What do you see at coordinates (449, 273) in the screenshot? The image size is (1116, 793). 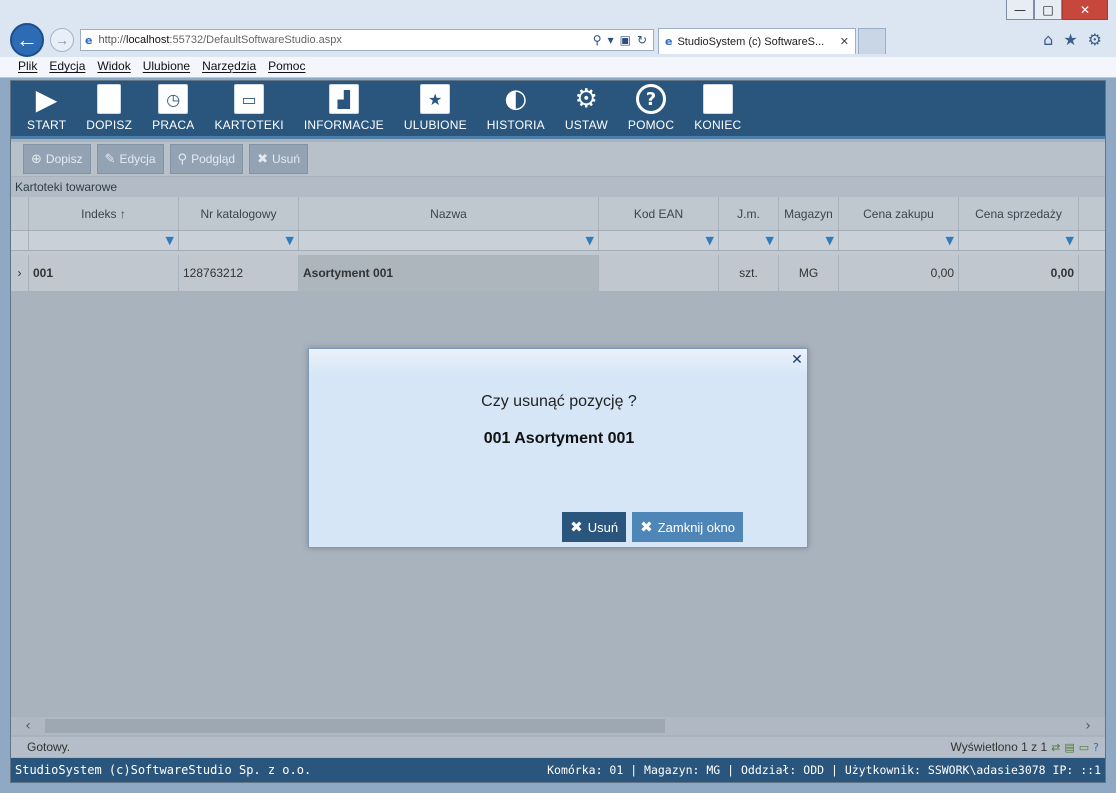 I see `cell-nazwa: Asortyment 001` at bounding box center [449, 273].